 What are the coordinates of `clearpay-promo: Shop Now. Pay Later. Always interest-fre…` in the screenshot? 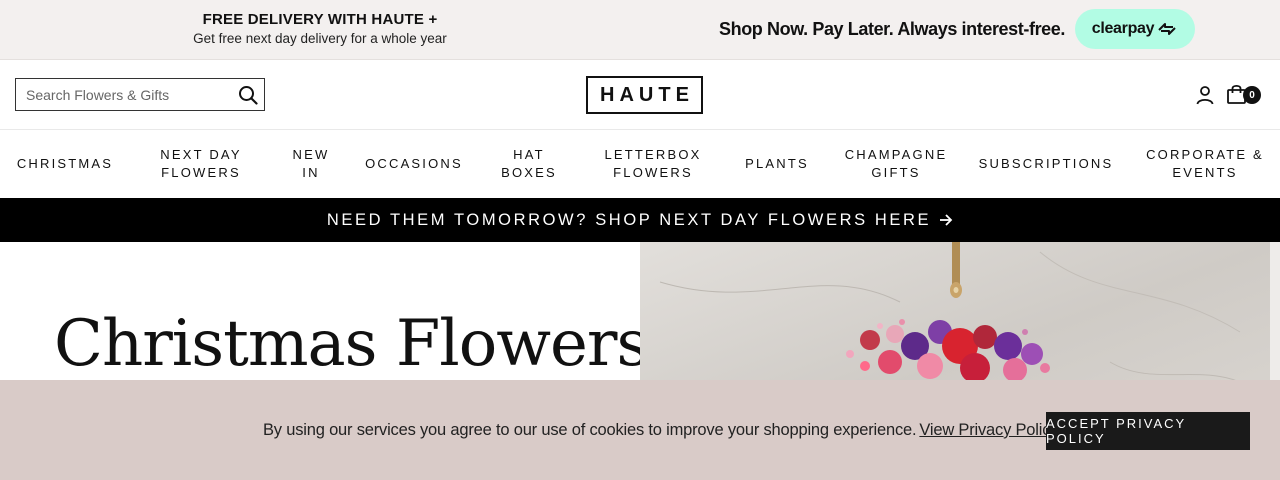 It's located at (957, 29).